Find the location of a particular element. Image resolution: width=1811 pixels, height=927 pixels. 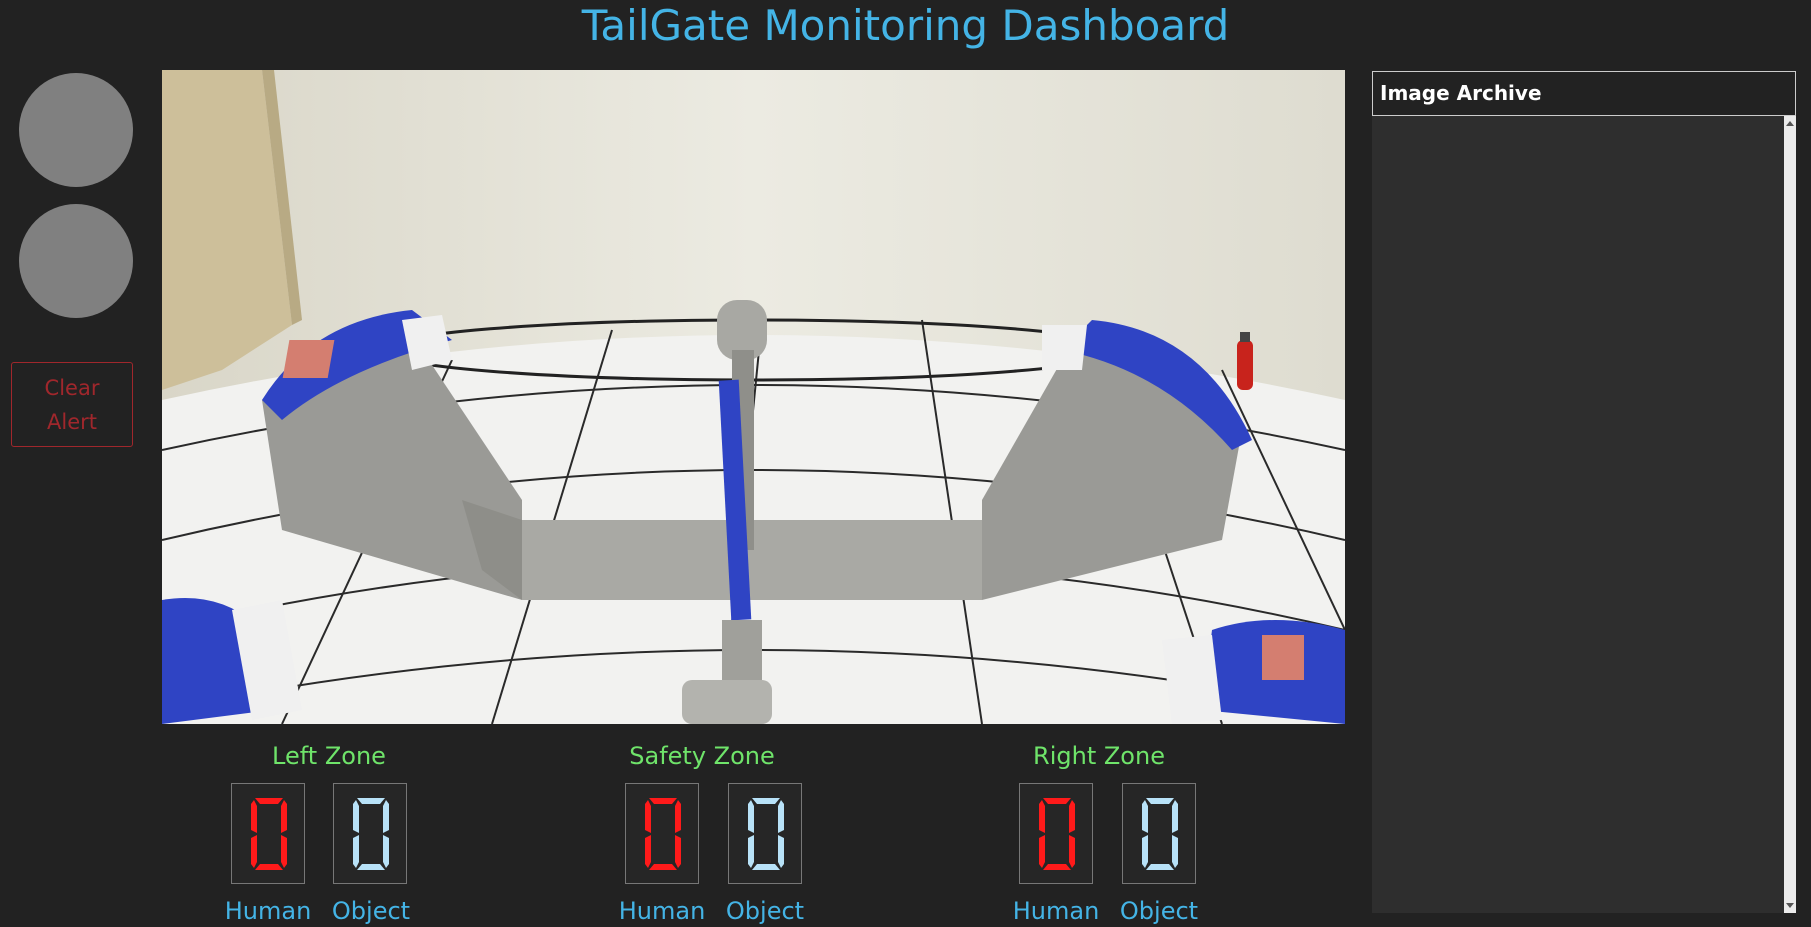

right-zone-human-counter: 0 is located at coordinates (1056, 833).